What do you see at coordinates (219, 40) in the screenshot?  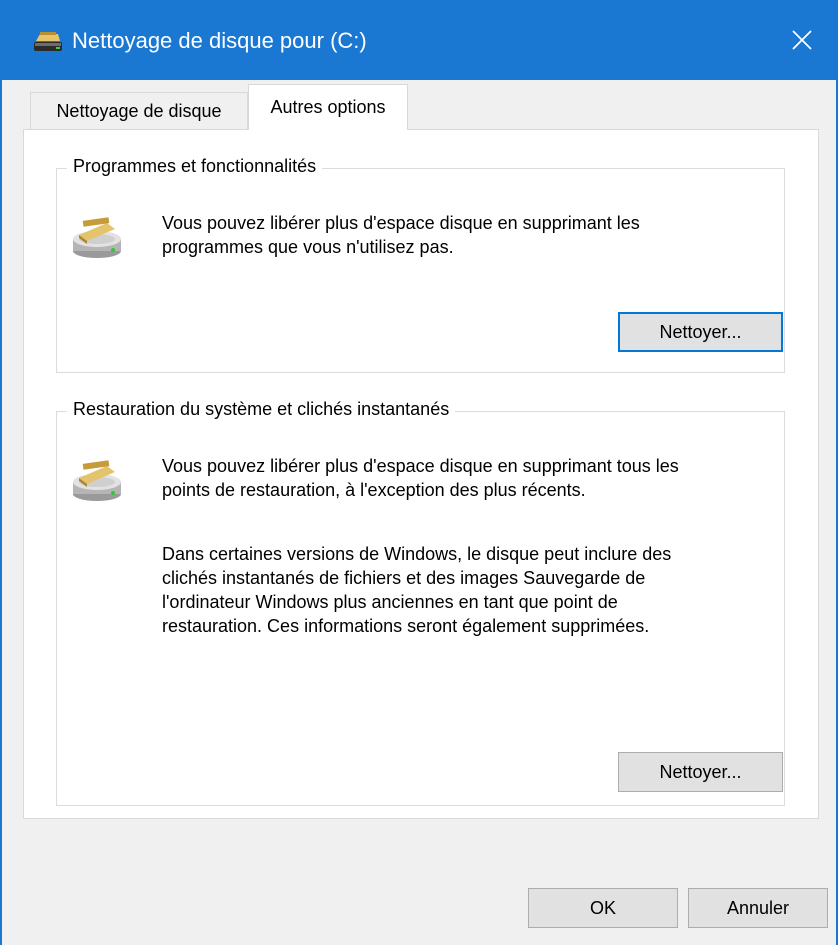 I see `window-title: Nettoyage de disque pour (C:)` at bounding box center [219, 40].